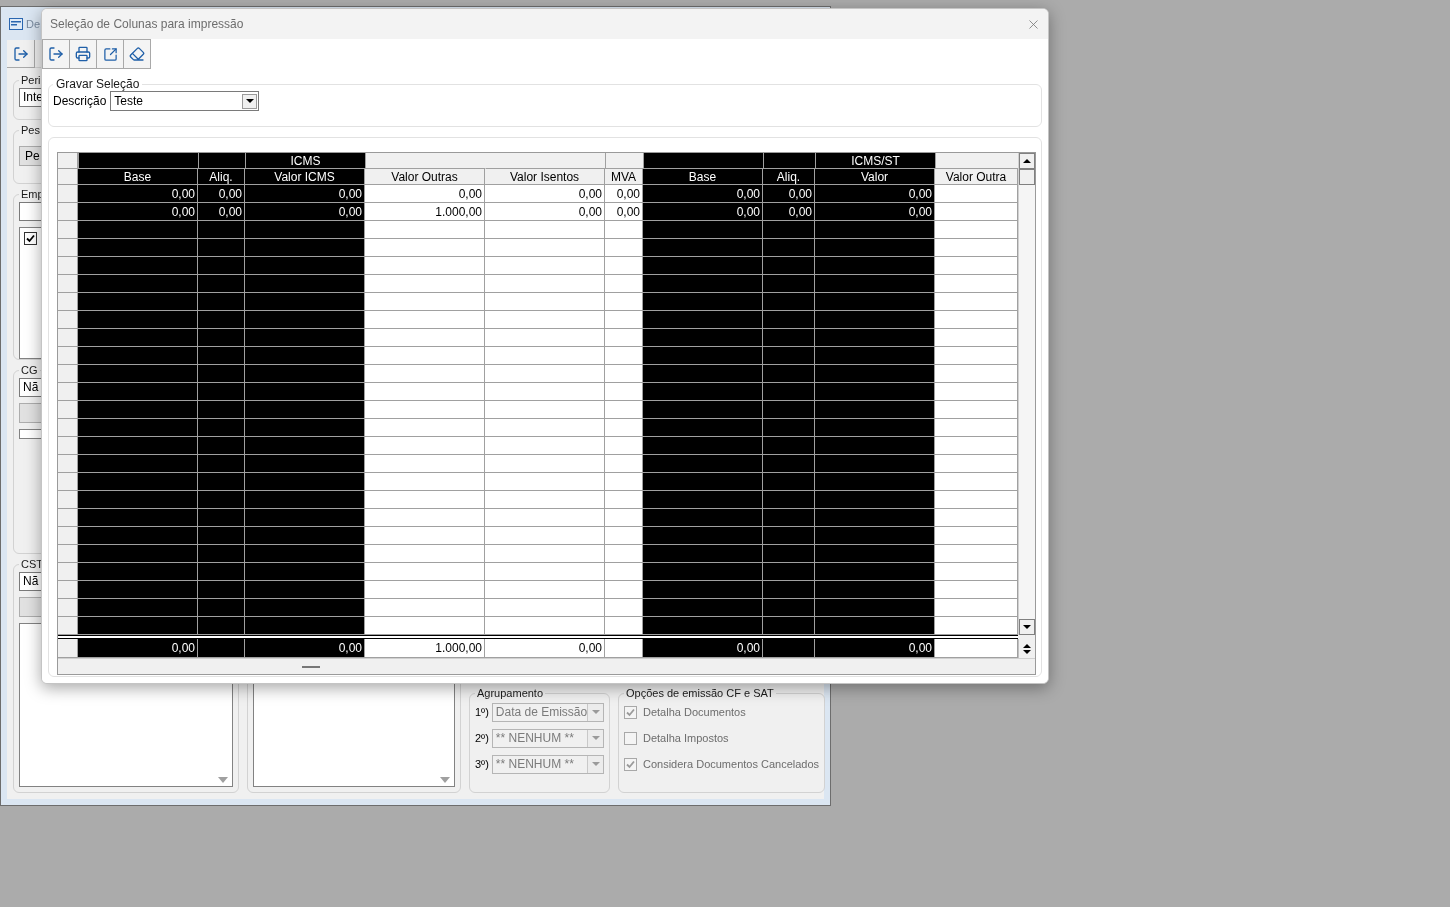 The width and height of the screenshot is (1450, 907). I want to click on option-label: Detalha Documentos, so click(694, 712).